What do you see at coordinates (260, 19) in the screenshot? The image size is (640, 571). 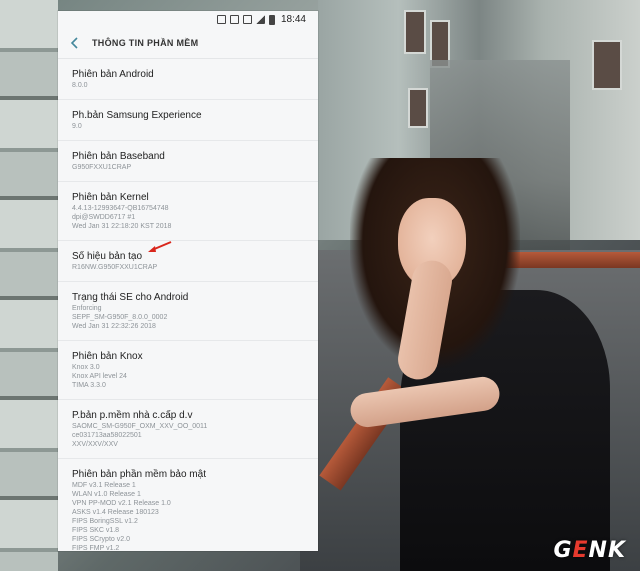 I see `signal-icon` at bounding box center [260, 19].